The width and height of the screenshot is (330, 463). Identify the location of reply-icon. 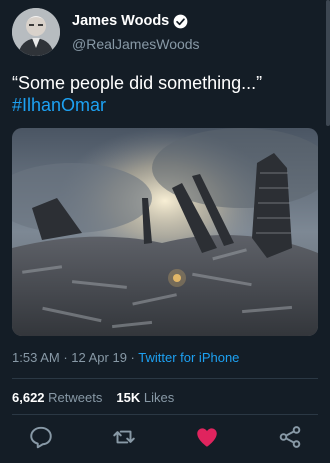
(41, 437).